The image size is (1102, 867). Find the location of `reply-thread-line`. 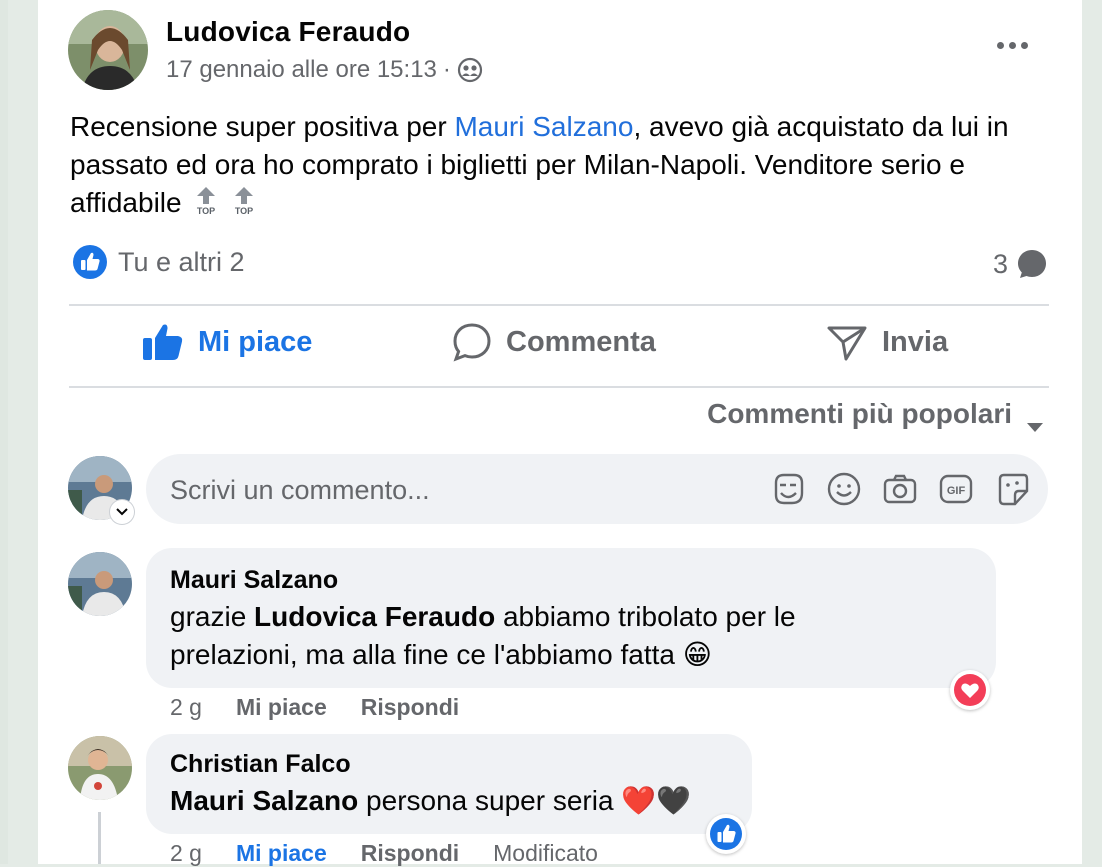

reply-thread-line is located at coordinates (99, 838).